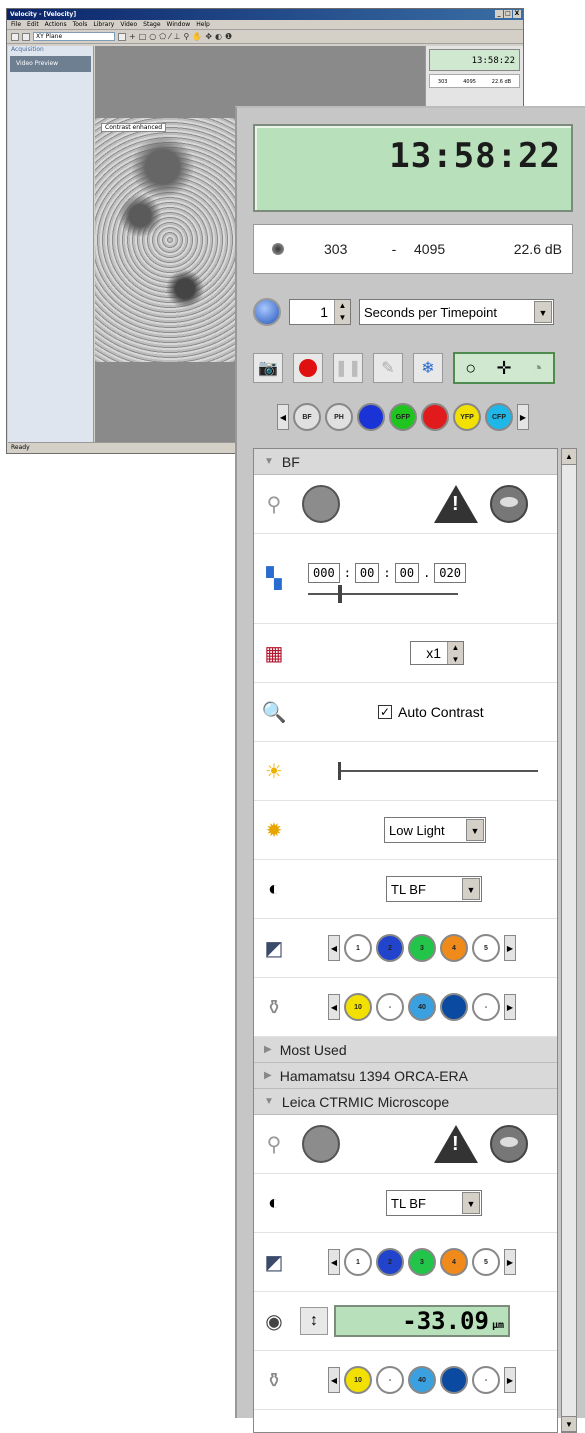 Image resolution: width=585 pixels, height=1433 pixels. I want to click on measure-icon: ⊥, so click(177, 36).